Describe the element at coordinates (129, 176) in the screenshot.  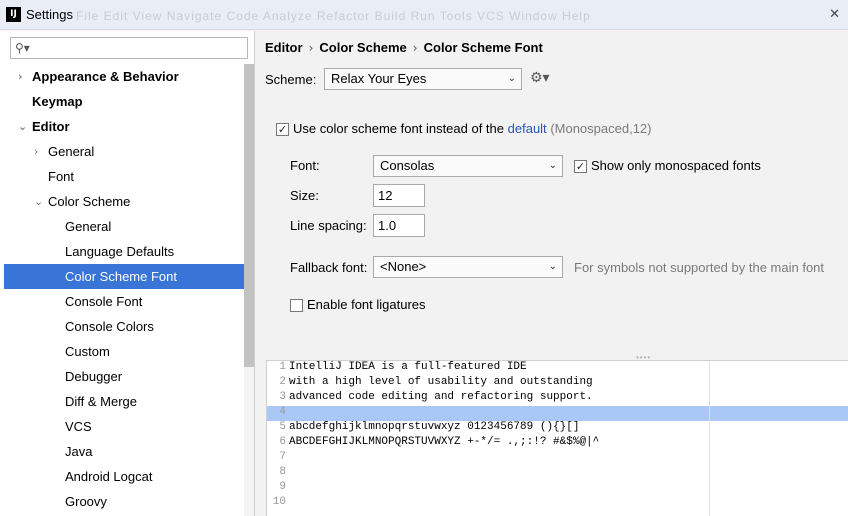
I see `sidebar-item-font: Font` at that location.